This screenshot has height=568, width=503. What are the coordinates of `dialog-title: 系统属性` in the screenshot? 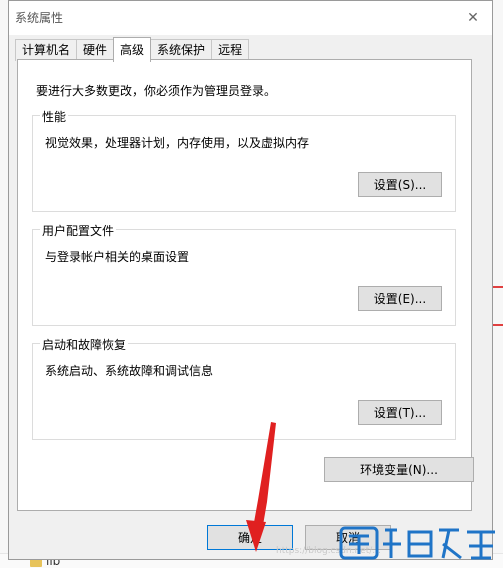 It's located at (39, 18).